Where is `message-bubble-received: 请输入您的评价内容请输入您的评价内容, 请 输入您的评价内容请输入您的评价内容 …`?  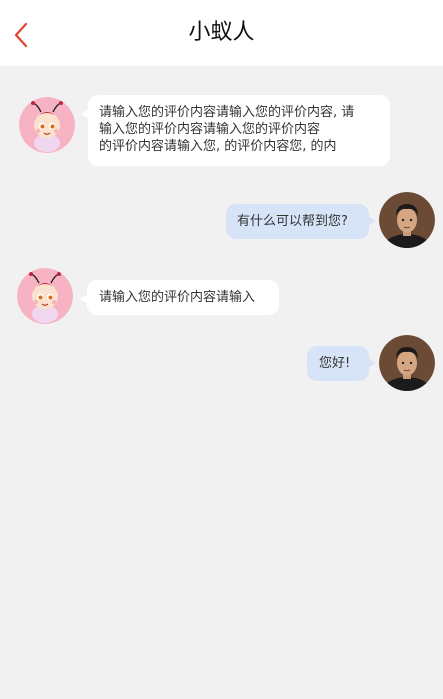
message-bubble-received: 请输入您的评价内容请输入您的评价内容, 请 输入您的评价内容请输入您的评价内容 … is located at coordinates (235, 130).